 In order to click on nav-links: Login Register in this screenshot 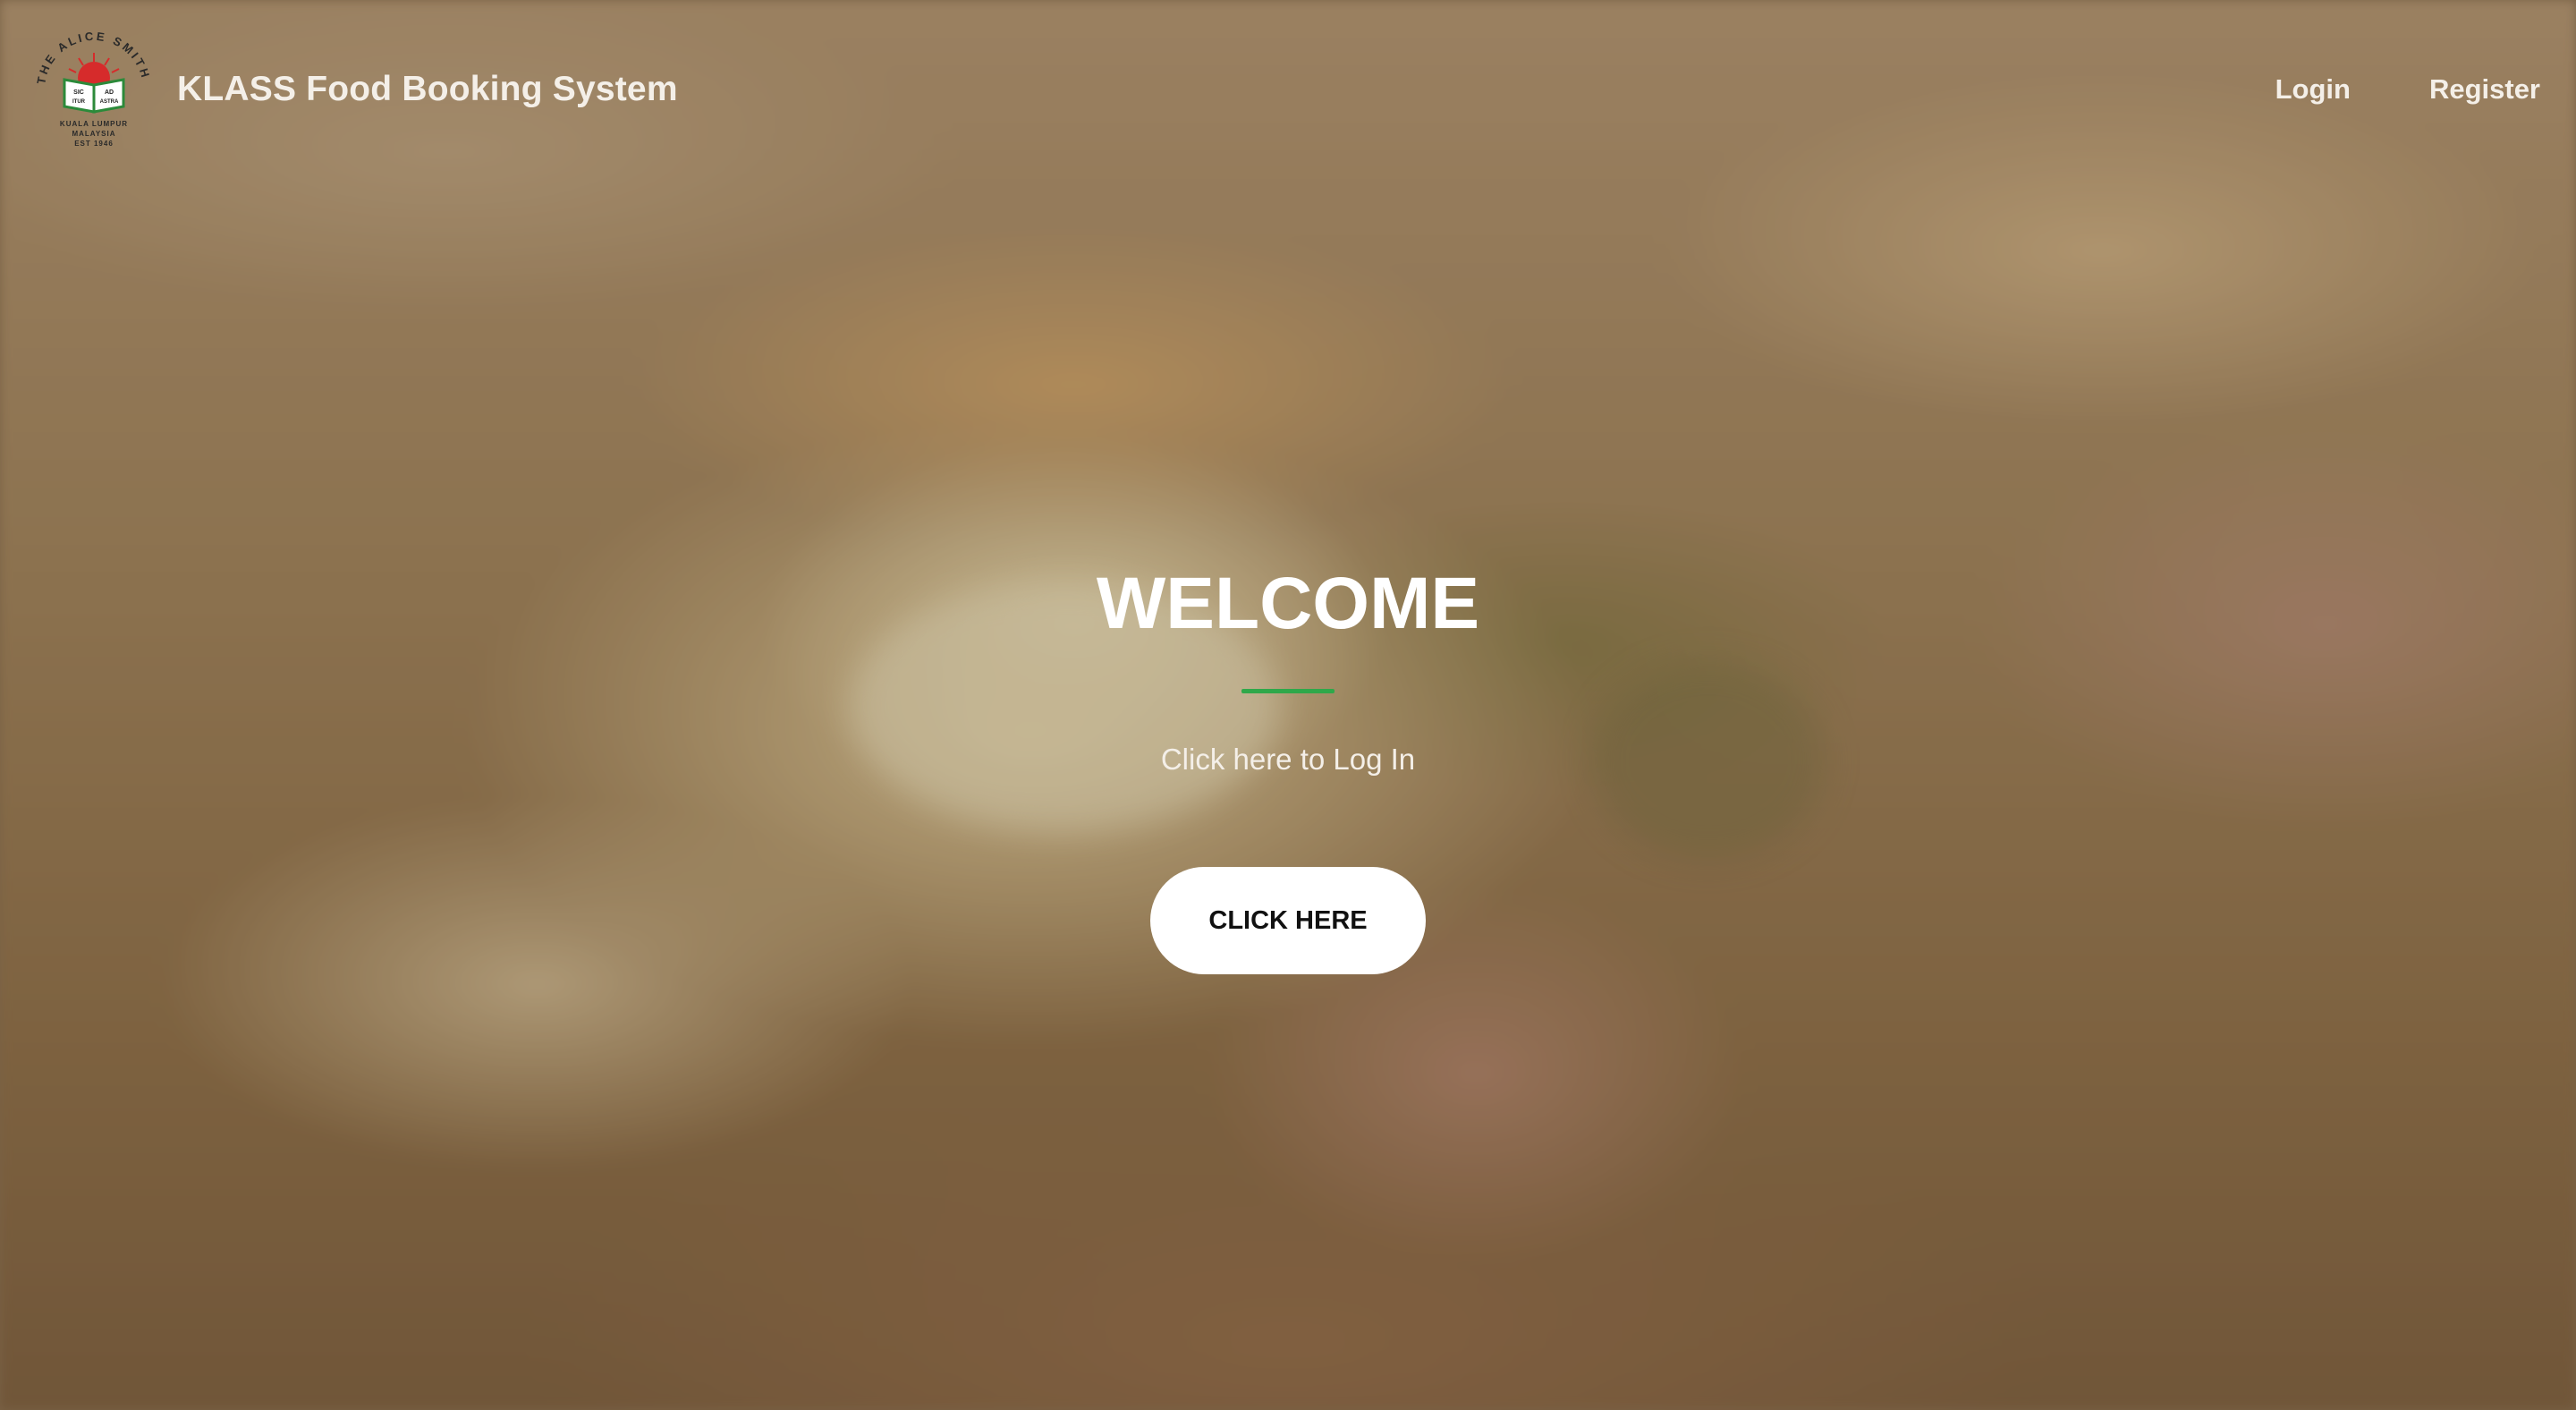, I will do `click(2368, 90)`.